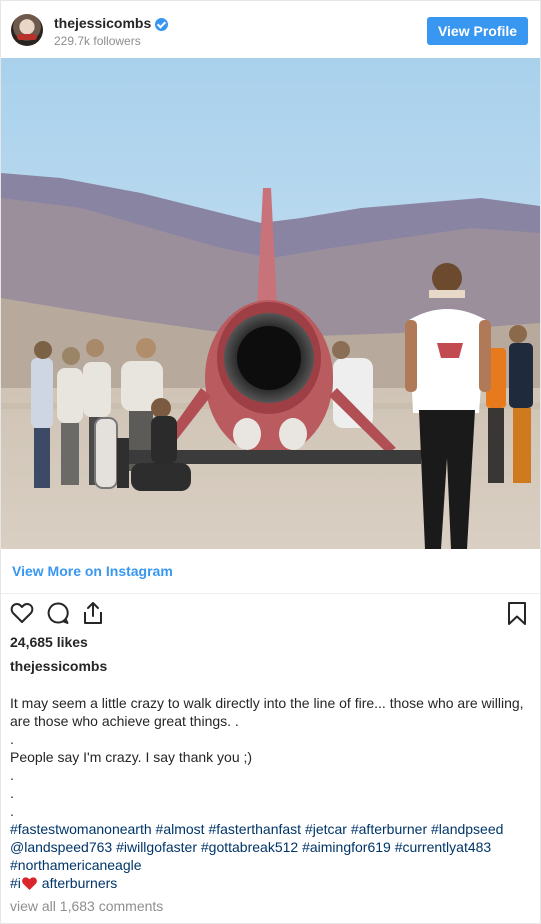  What do you see at coordinates (97, 41) in the screenshot?
I see `followers-count: 229.7k followers` at bounding box center [97, 41].